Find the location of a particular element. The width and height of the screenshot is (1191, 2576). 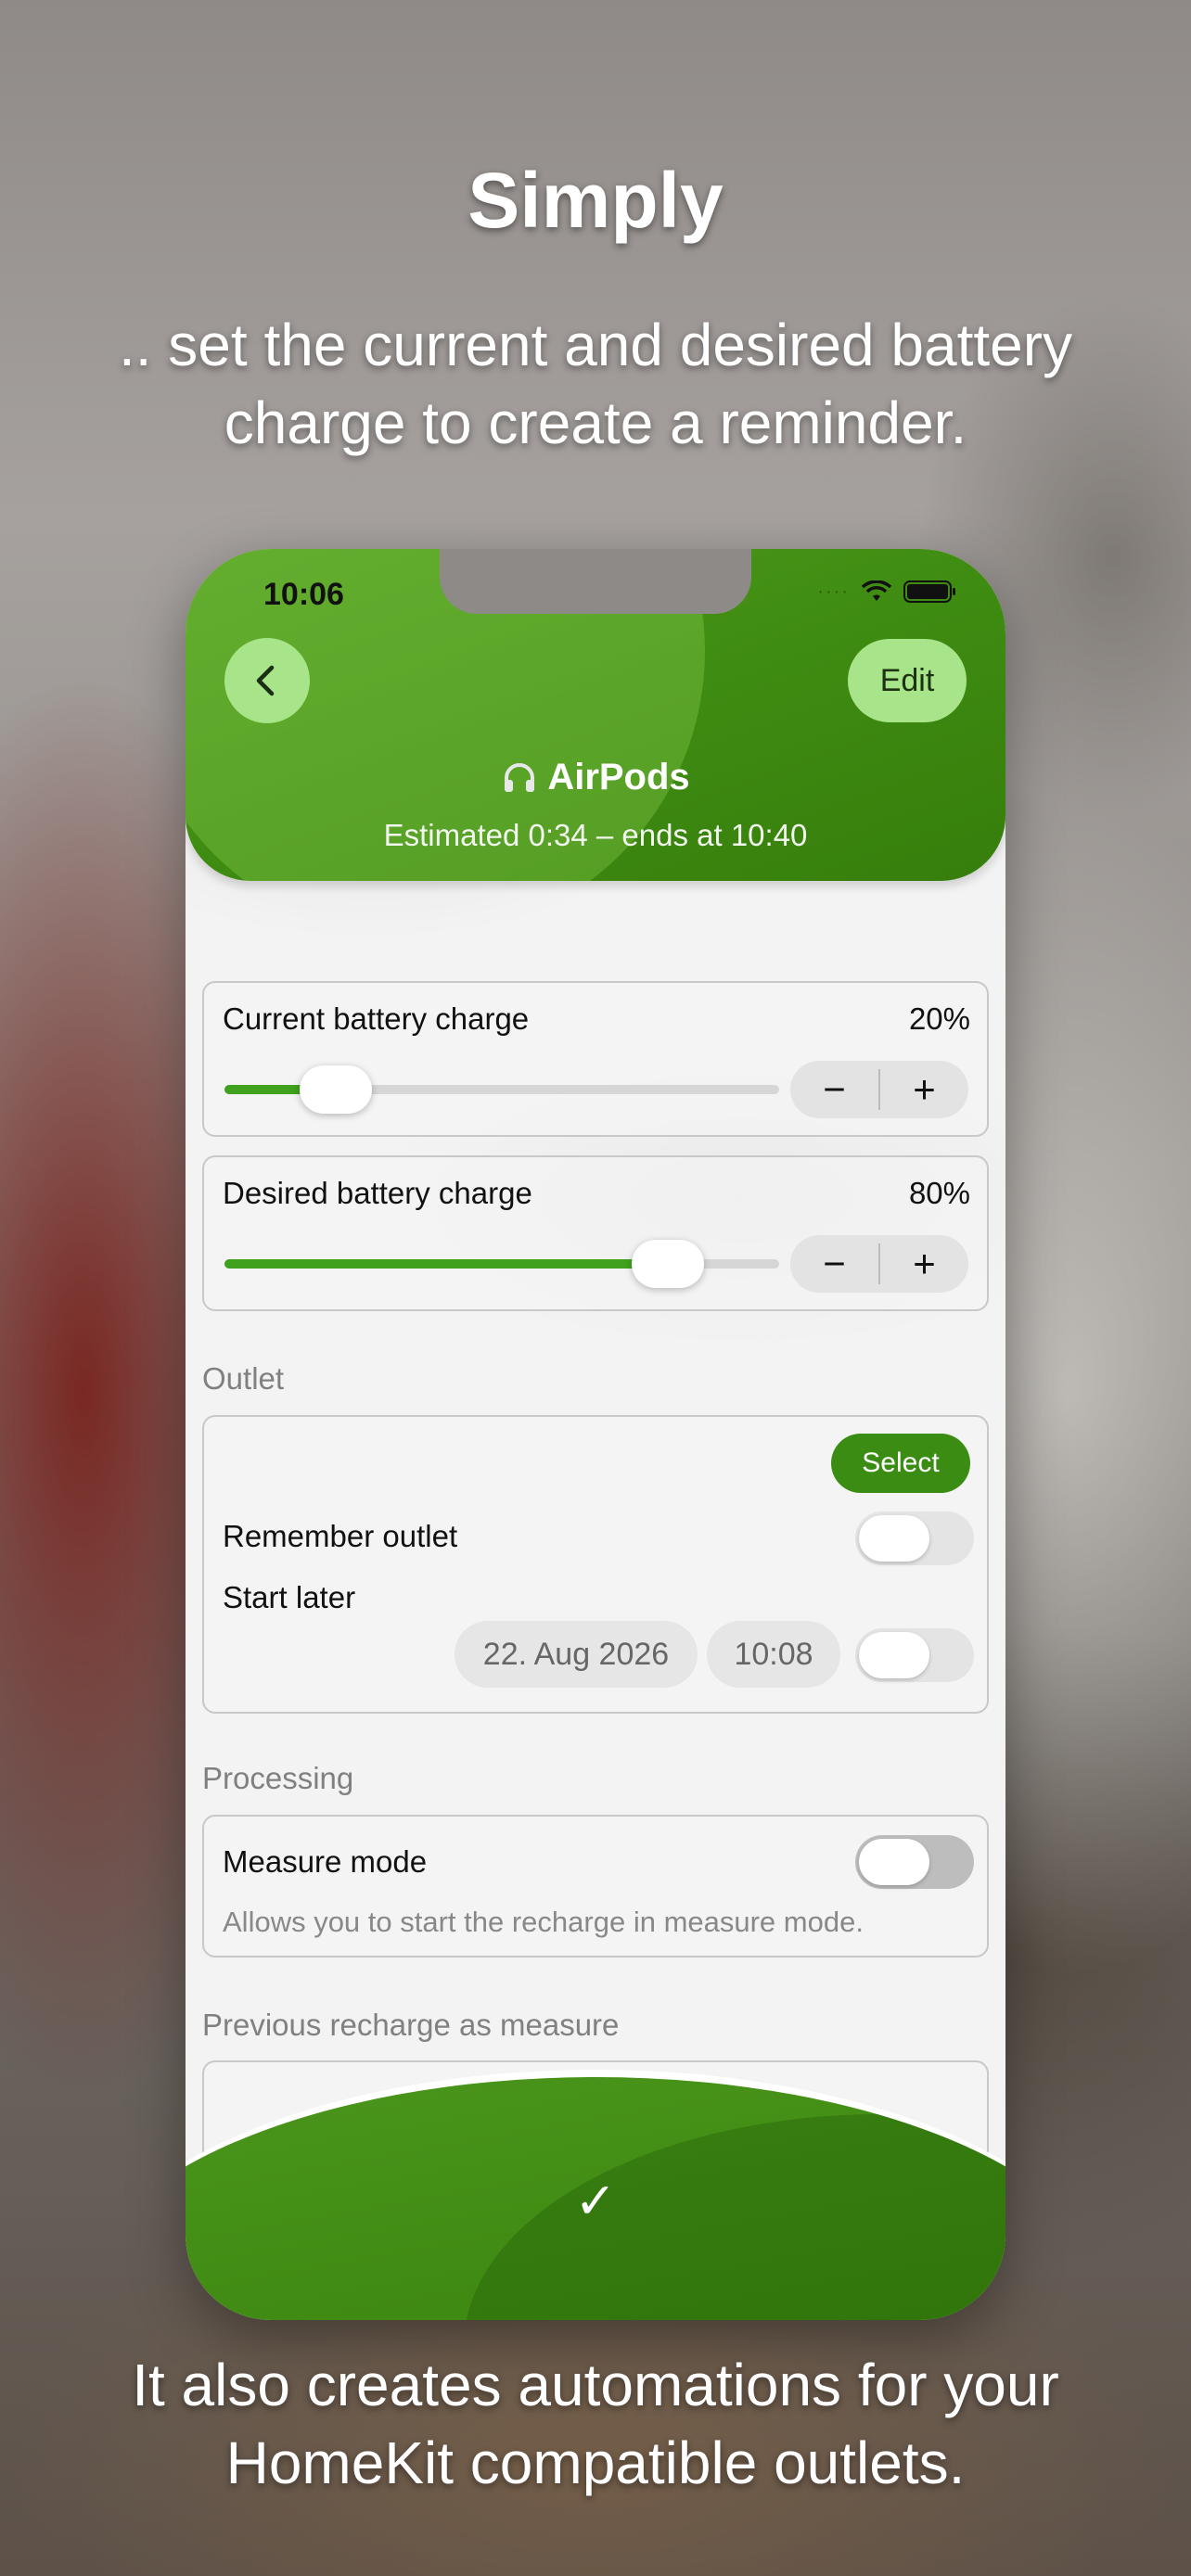

wifi-icon is located at coordinates (876, 590).